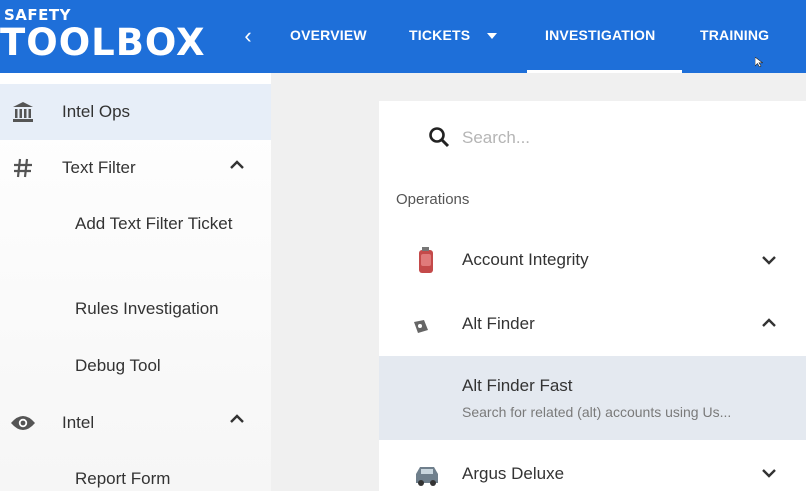 The width and height of the screenshot is (806, 491). What do you see at coordinates (433, 199) in the screenshot?
I see `section-heading-operations: Operations` at bounding box center [433, 199].